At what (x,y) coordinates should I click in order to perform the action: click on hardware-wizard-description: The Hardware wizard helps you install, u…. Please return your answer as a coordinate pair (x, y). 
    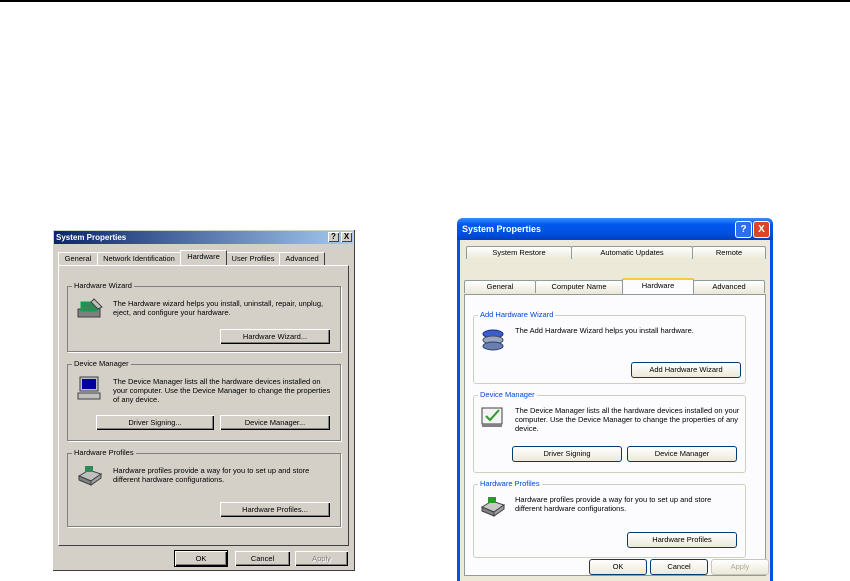
    Looking at the image, I should click on (218, 308).